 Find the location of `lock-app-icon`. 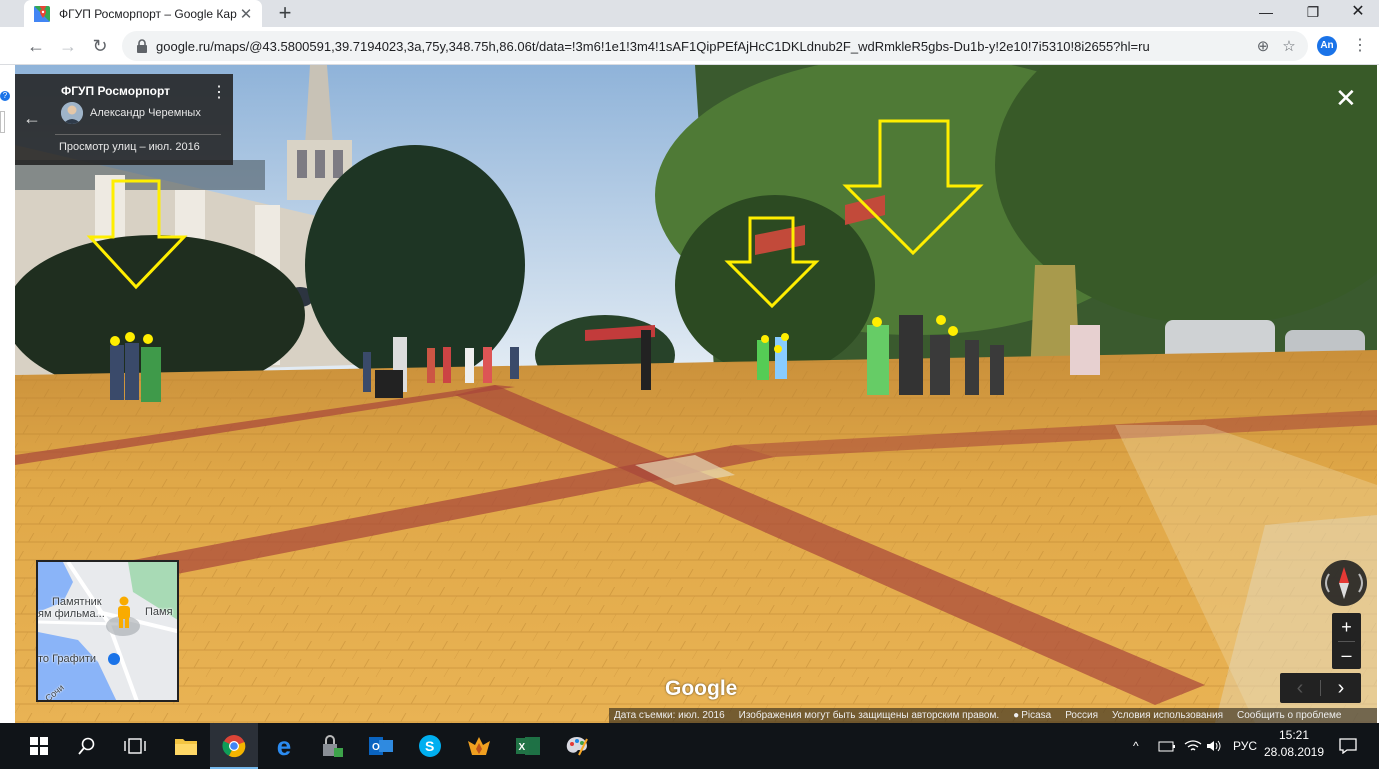

lock-app-icon is located at coordinates (333, 746).